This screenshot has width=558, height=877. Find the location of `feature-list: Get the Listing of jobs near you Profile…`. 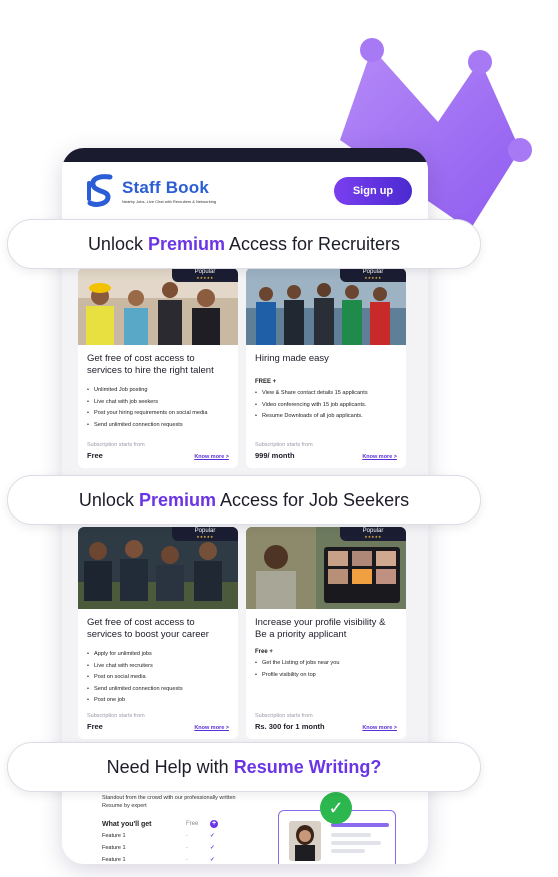

feature-list: Get the Listing of jobs near you Profile… is located at coordinates (326, 668).